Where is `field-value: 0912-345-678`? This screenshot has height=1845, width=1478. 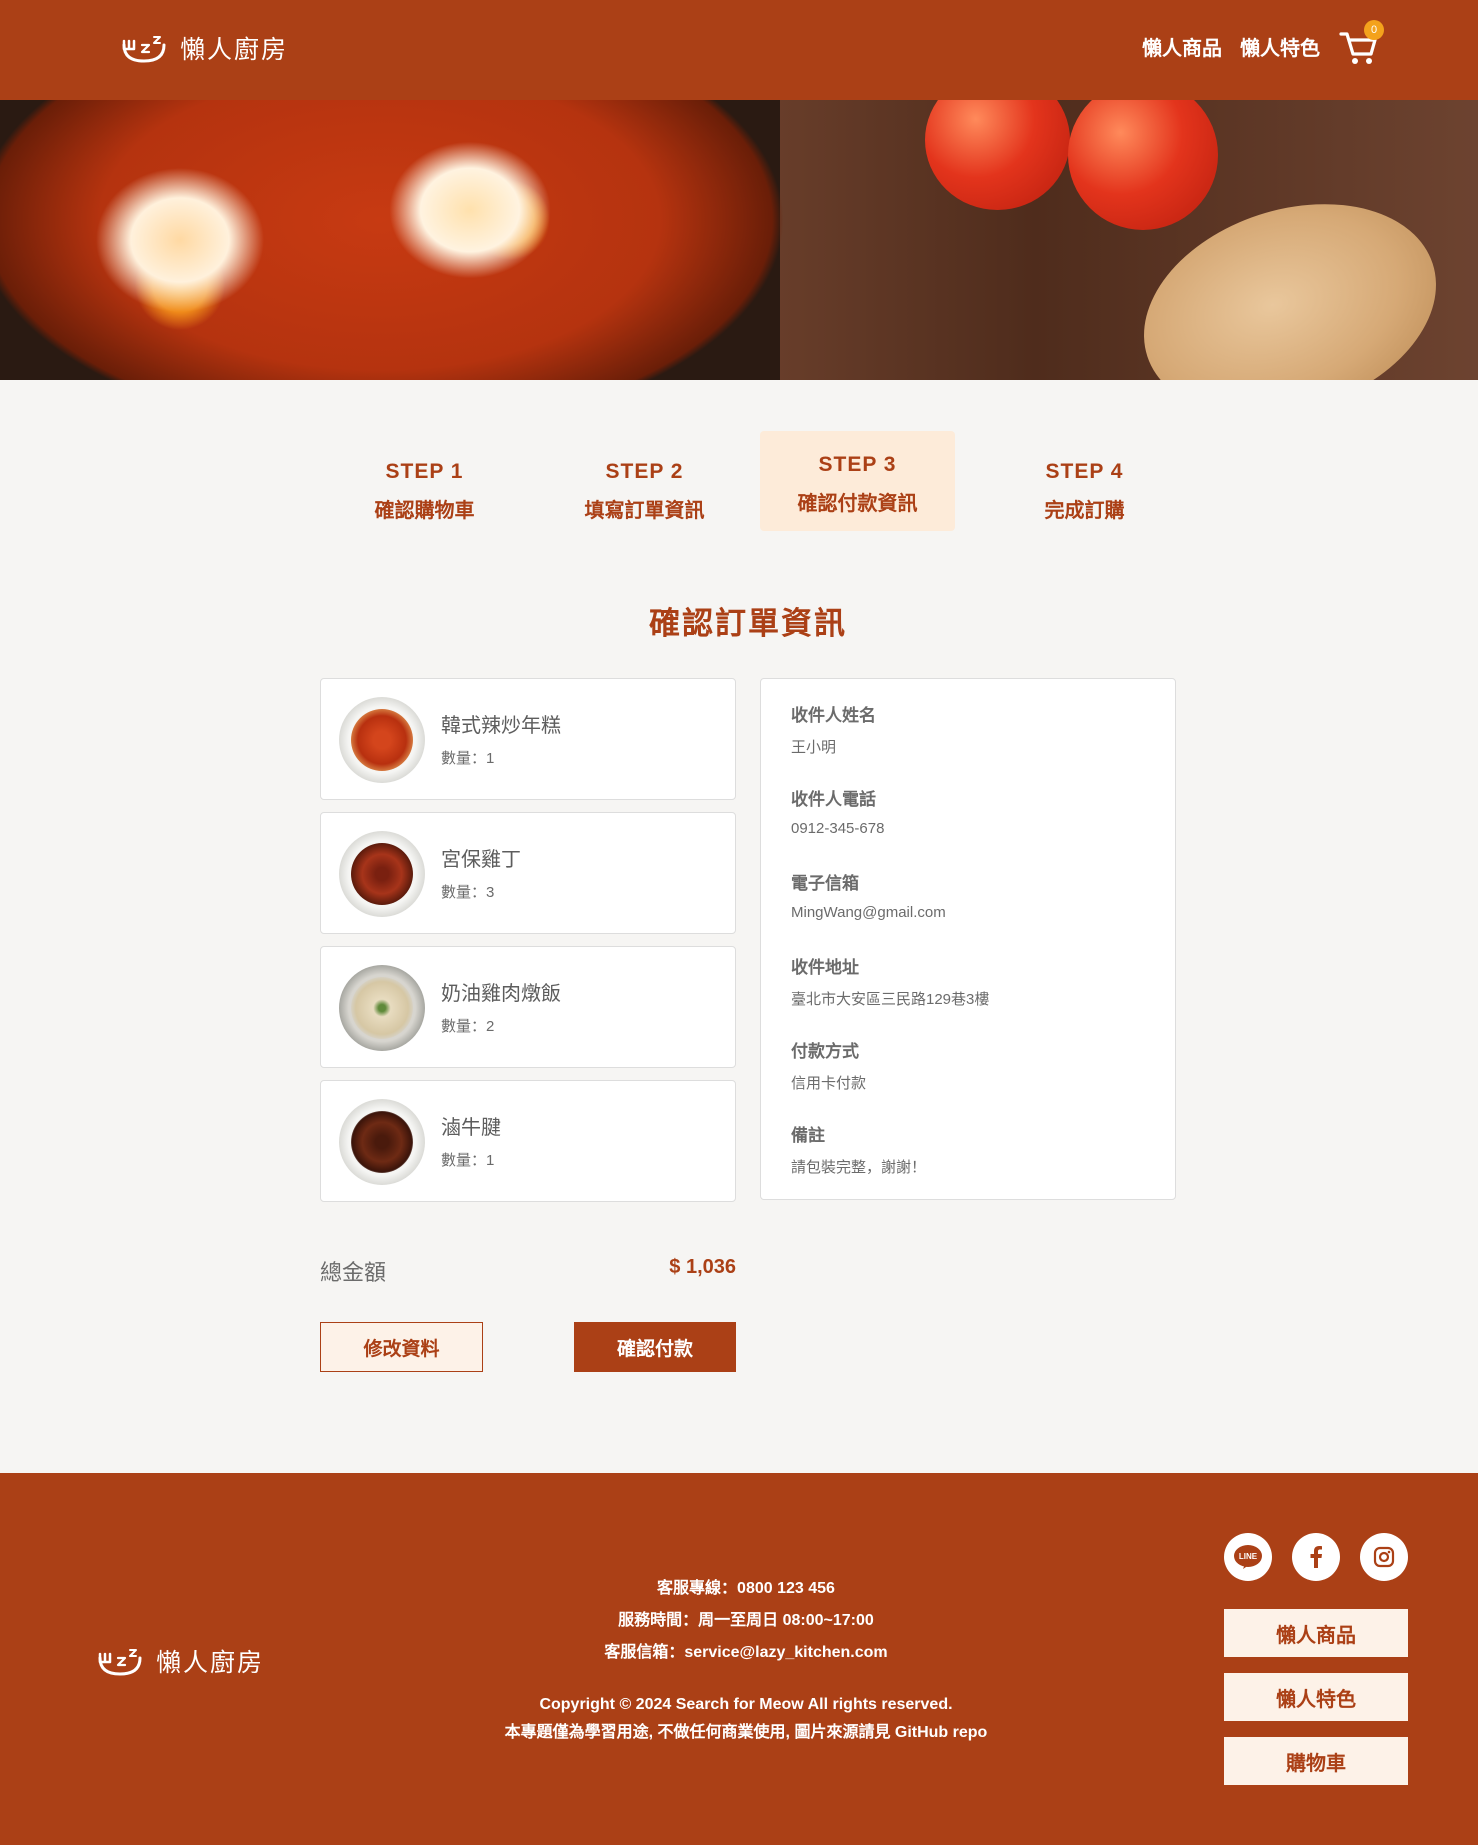
field-value: 0912-345-678 is located at coordinates (838, 828).